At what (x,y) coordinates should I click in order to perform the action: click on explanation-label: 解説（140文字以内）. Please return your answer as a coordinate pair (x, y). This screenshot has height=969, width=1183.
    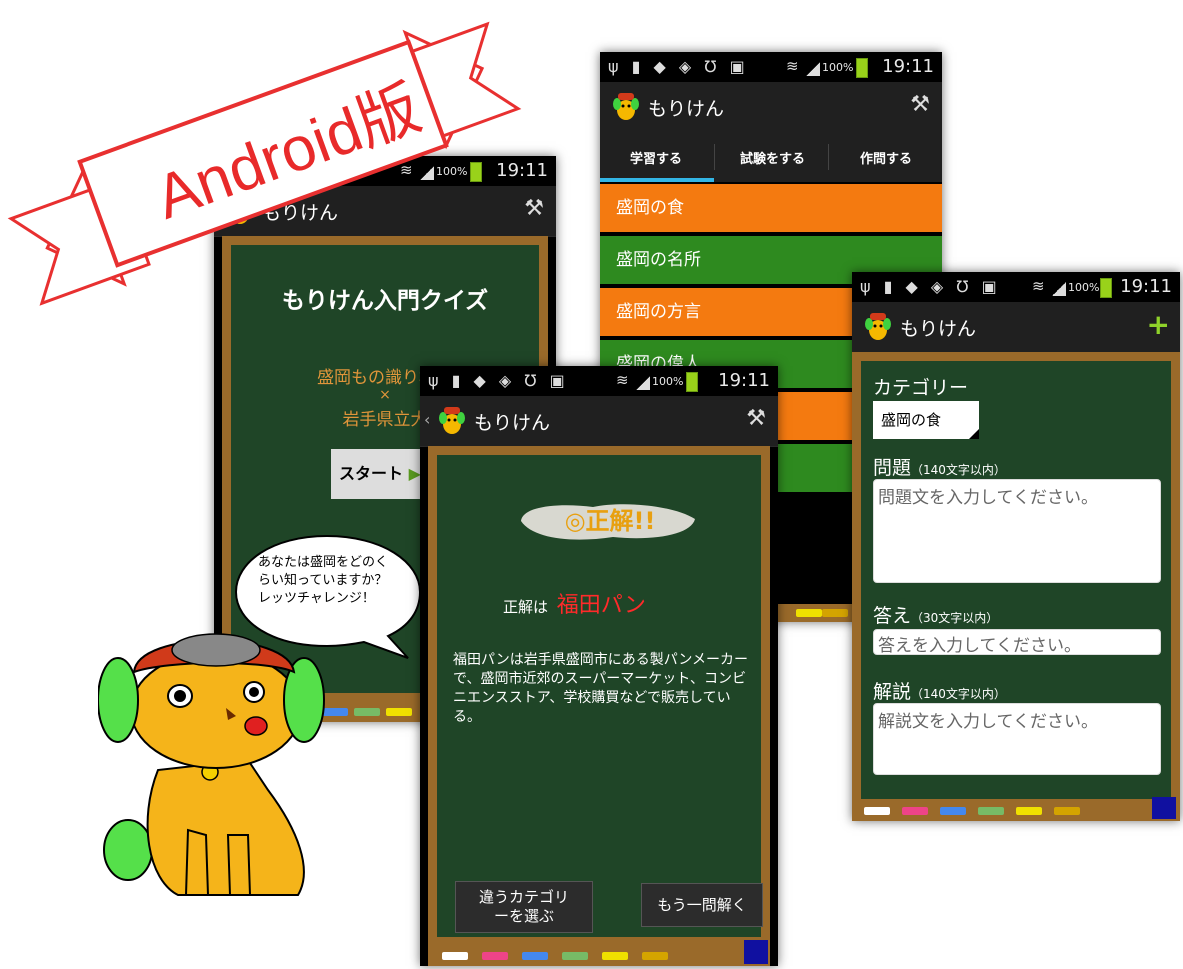
    Looking at the image, I should click on (939, 692).